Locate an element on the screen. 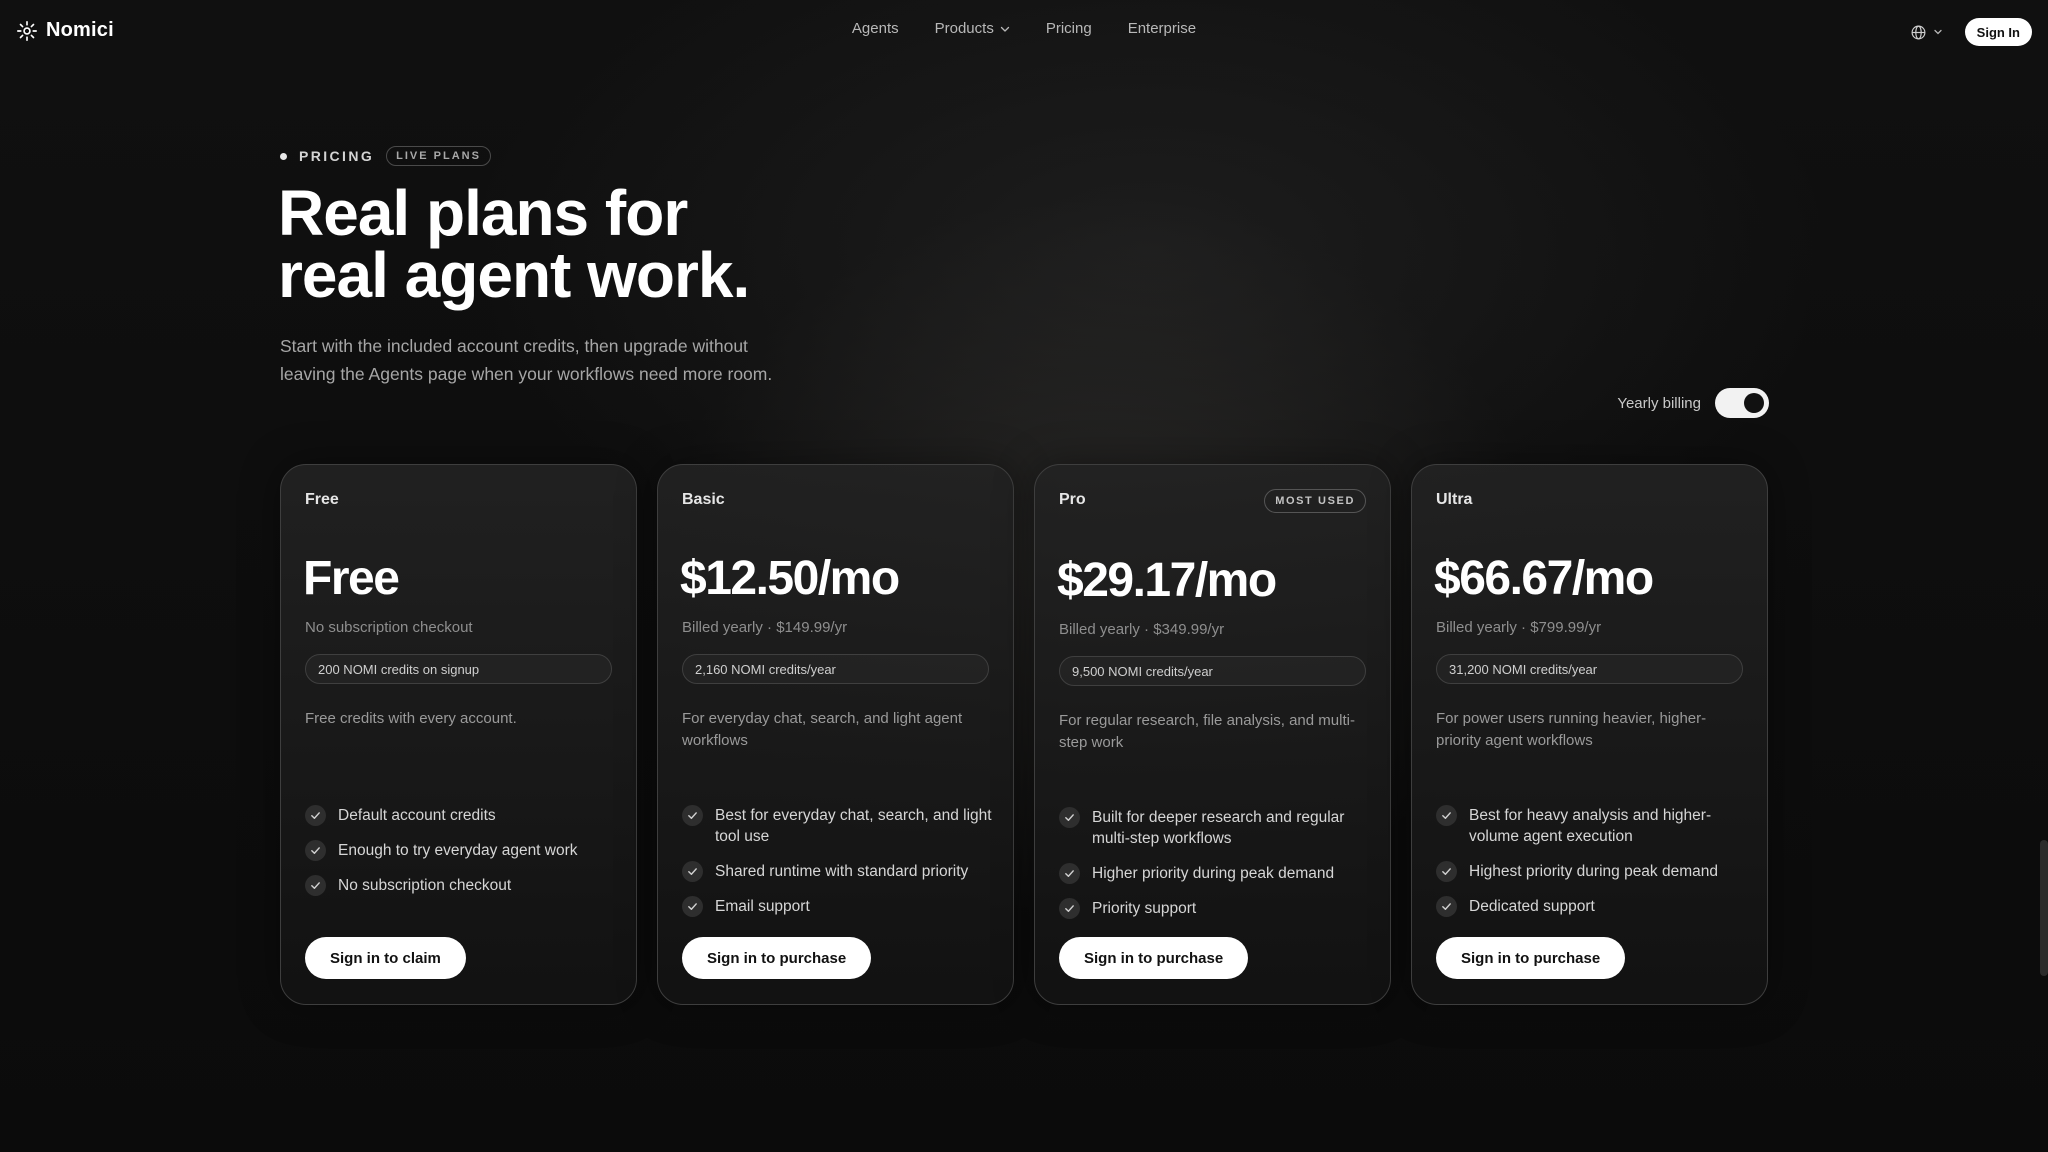 This screenshot has height=1152, width=2048. feature-text: Email support is located at coordinates (762, 906).